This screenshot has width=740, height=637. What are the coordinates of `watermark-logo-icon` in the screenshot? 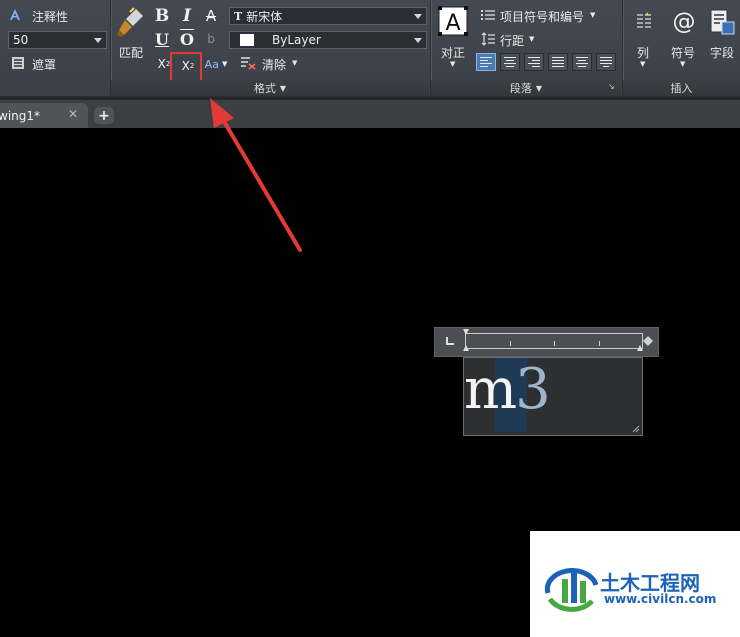 It's located at (571, 590).